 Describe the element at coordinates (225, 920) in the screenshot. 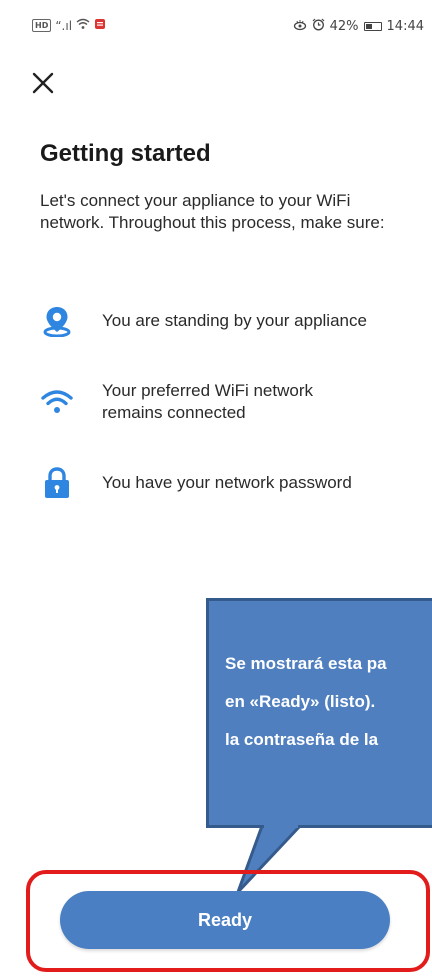

I see `ready-button: Ready` at that location.